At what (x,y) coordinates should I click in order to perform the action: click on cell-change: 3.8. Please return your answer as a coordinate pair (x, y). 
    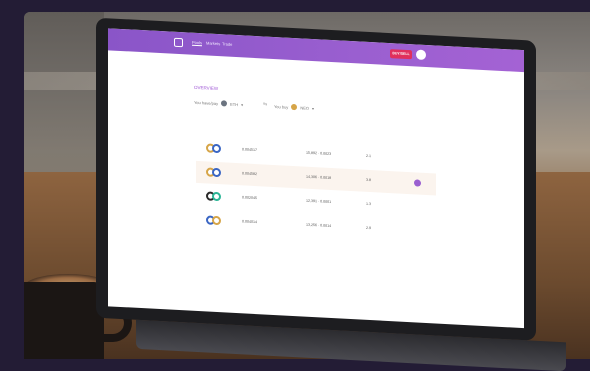
    Looking at the image, I should click on (368, 180).